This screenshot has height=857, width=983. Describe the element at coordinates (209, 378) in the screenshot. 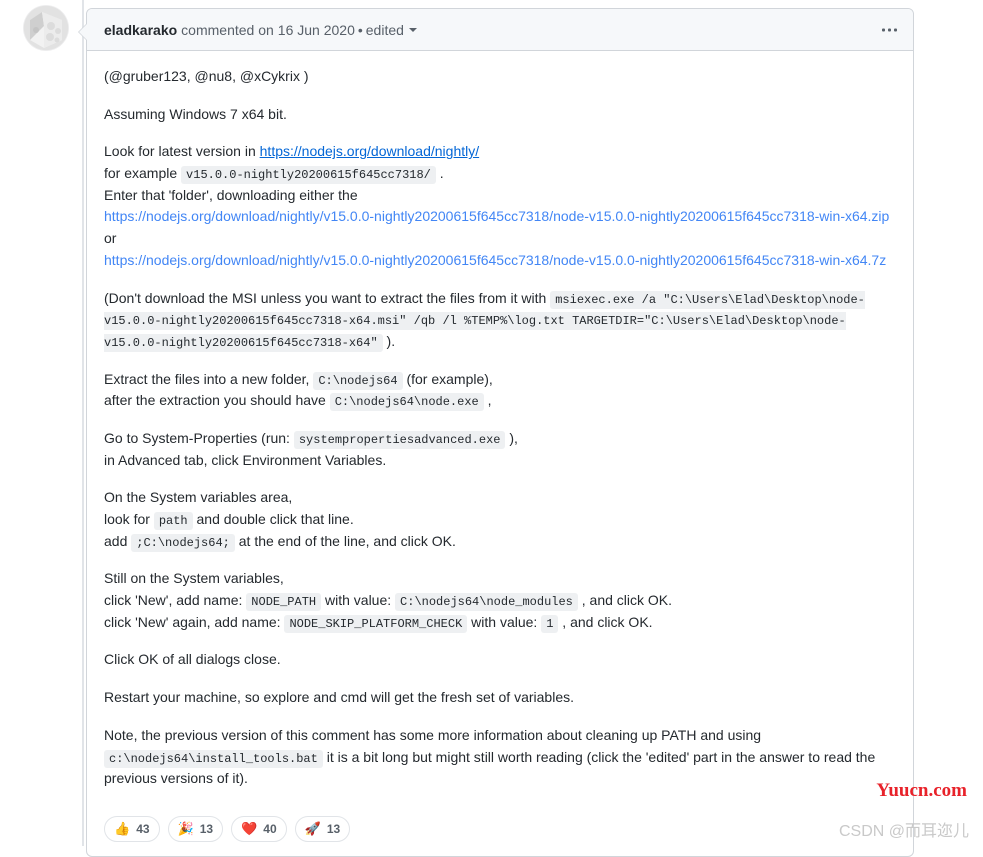

I see `extract-prefix-text: Extract the files into a new folder,` at that location.